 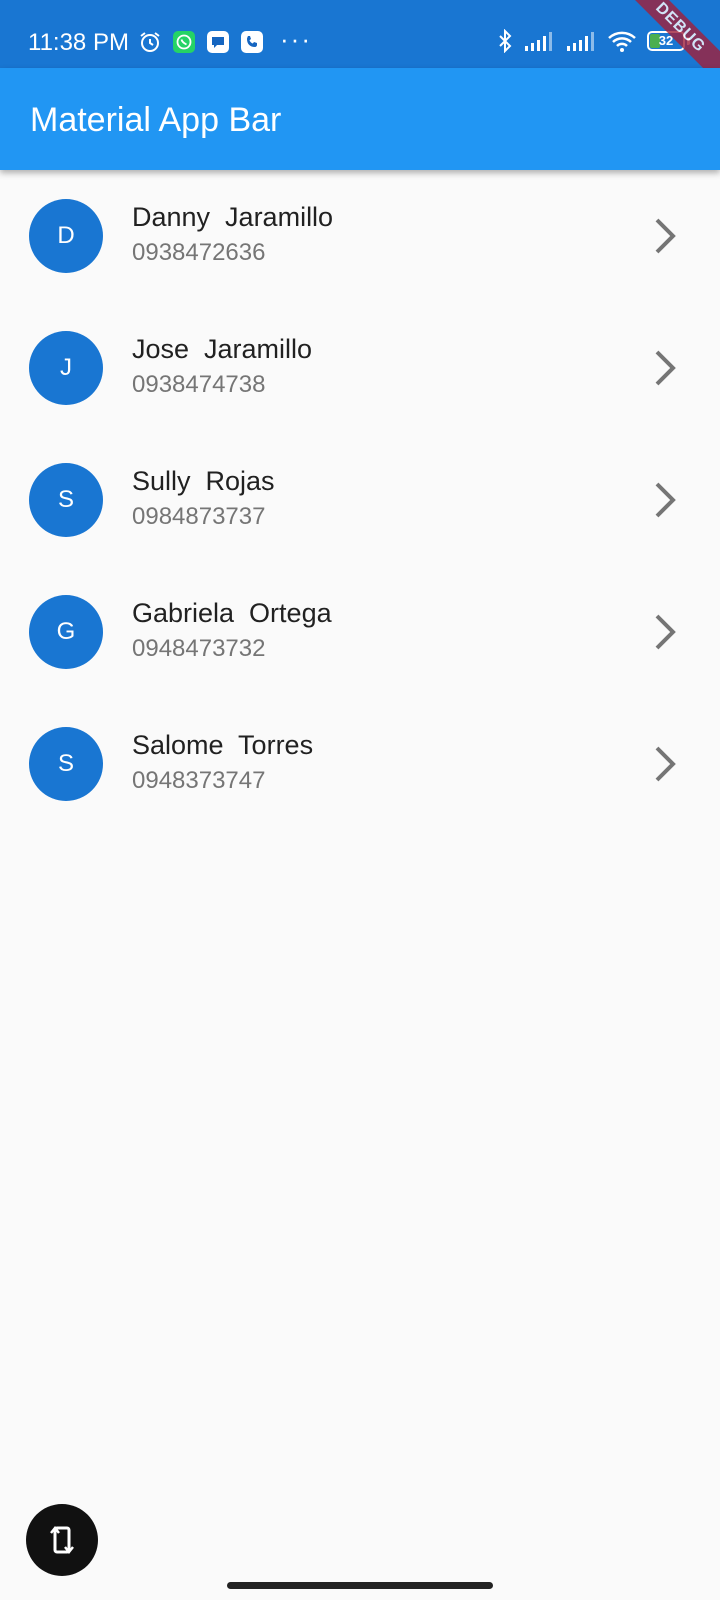 I want to click on contact-phone: 0948473732, so click(x=199, y=648).